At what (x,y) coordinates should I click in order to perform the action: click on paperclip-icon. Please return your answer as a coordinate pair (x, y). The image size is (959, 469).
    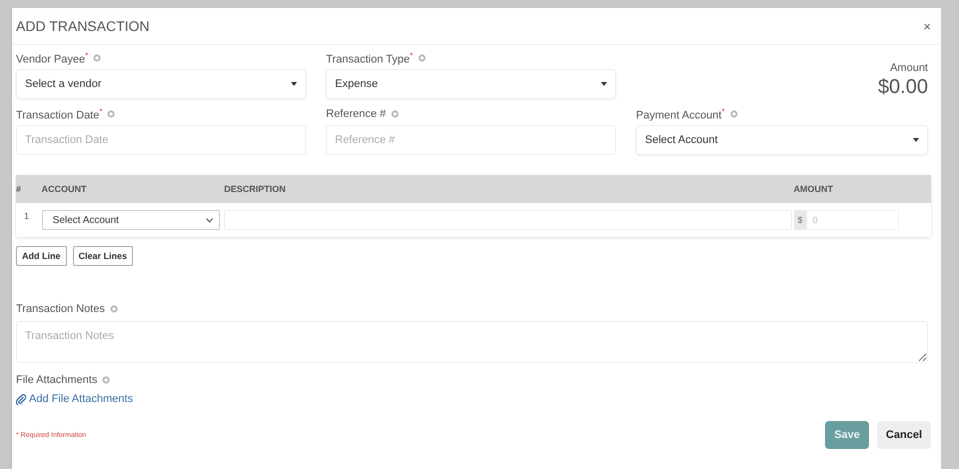
    Looking at the image, I should click on (21, 399).